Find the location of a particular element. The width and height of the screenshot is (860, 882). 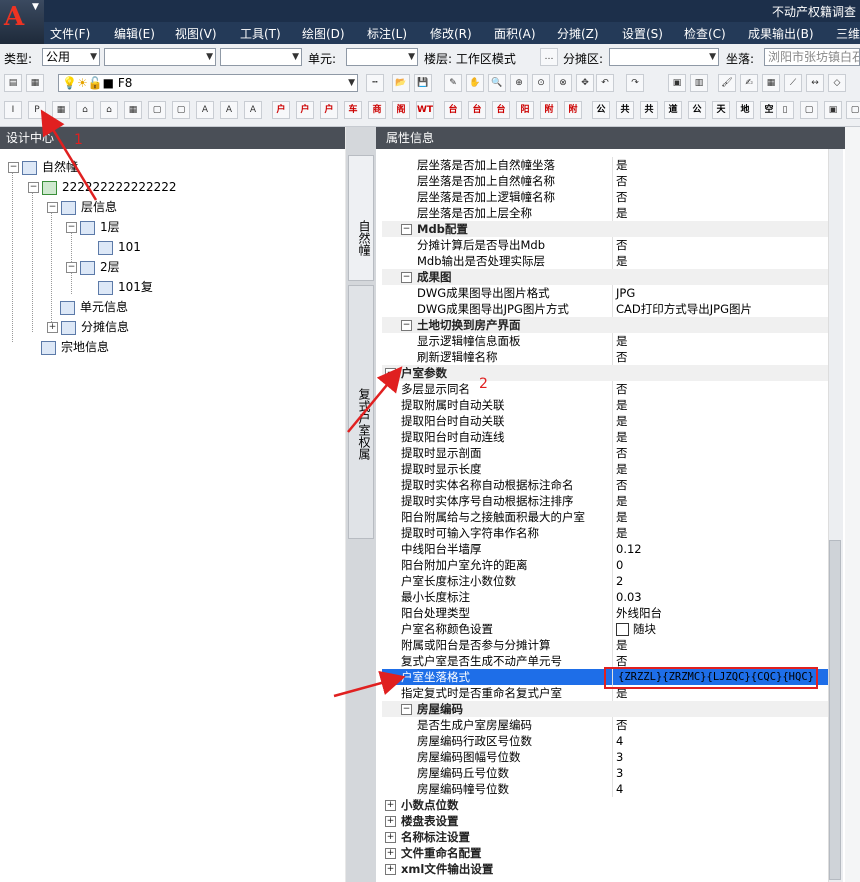

grid-icon: ▦ is located at coordinates (771, 83).